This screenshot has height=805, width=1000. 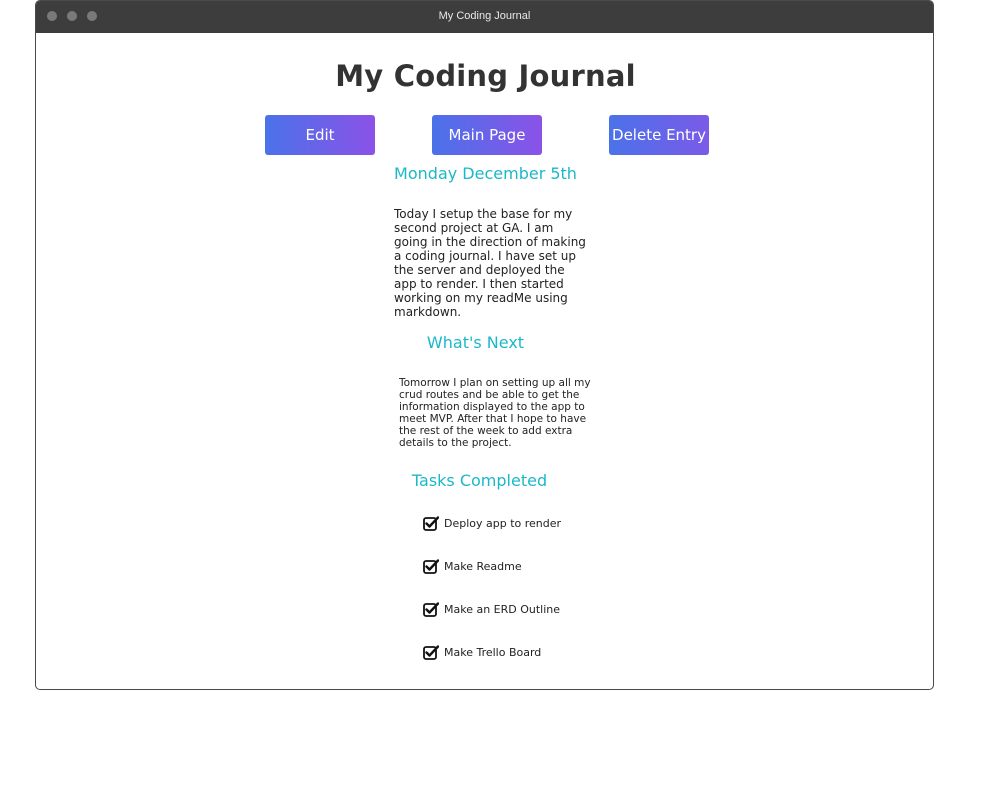 I want to click on delete-entry-button: Delete Entry, so click(x=659, y=135).